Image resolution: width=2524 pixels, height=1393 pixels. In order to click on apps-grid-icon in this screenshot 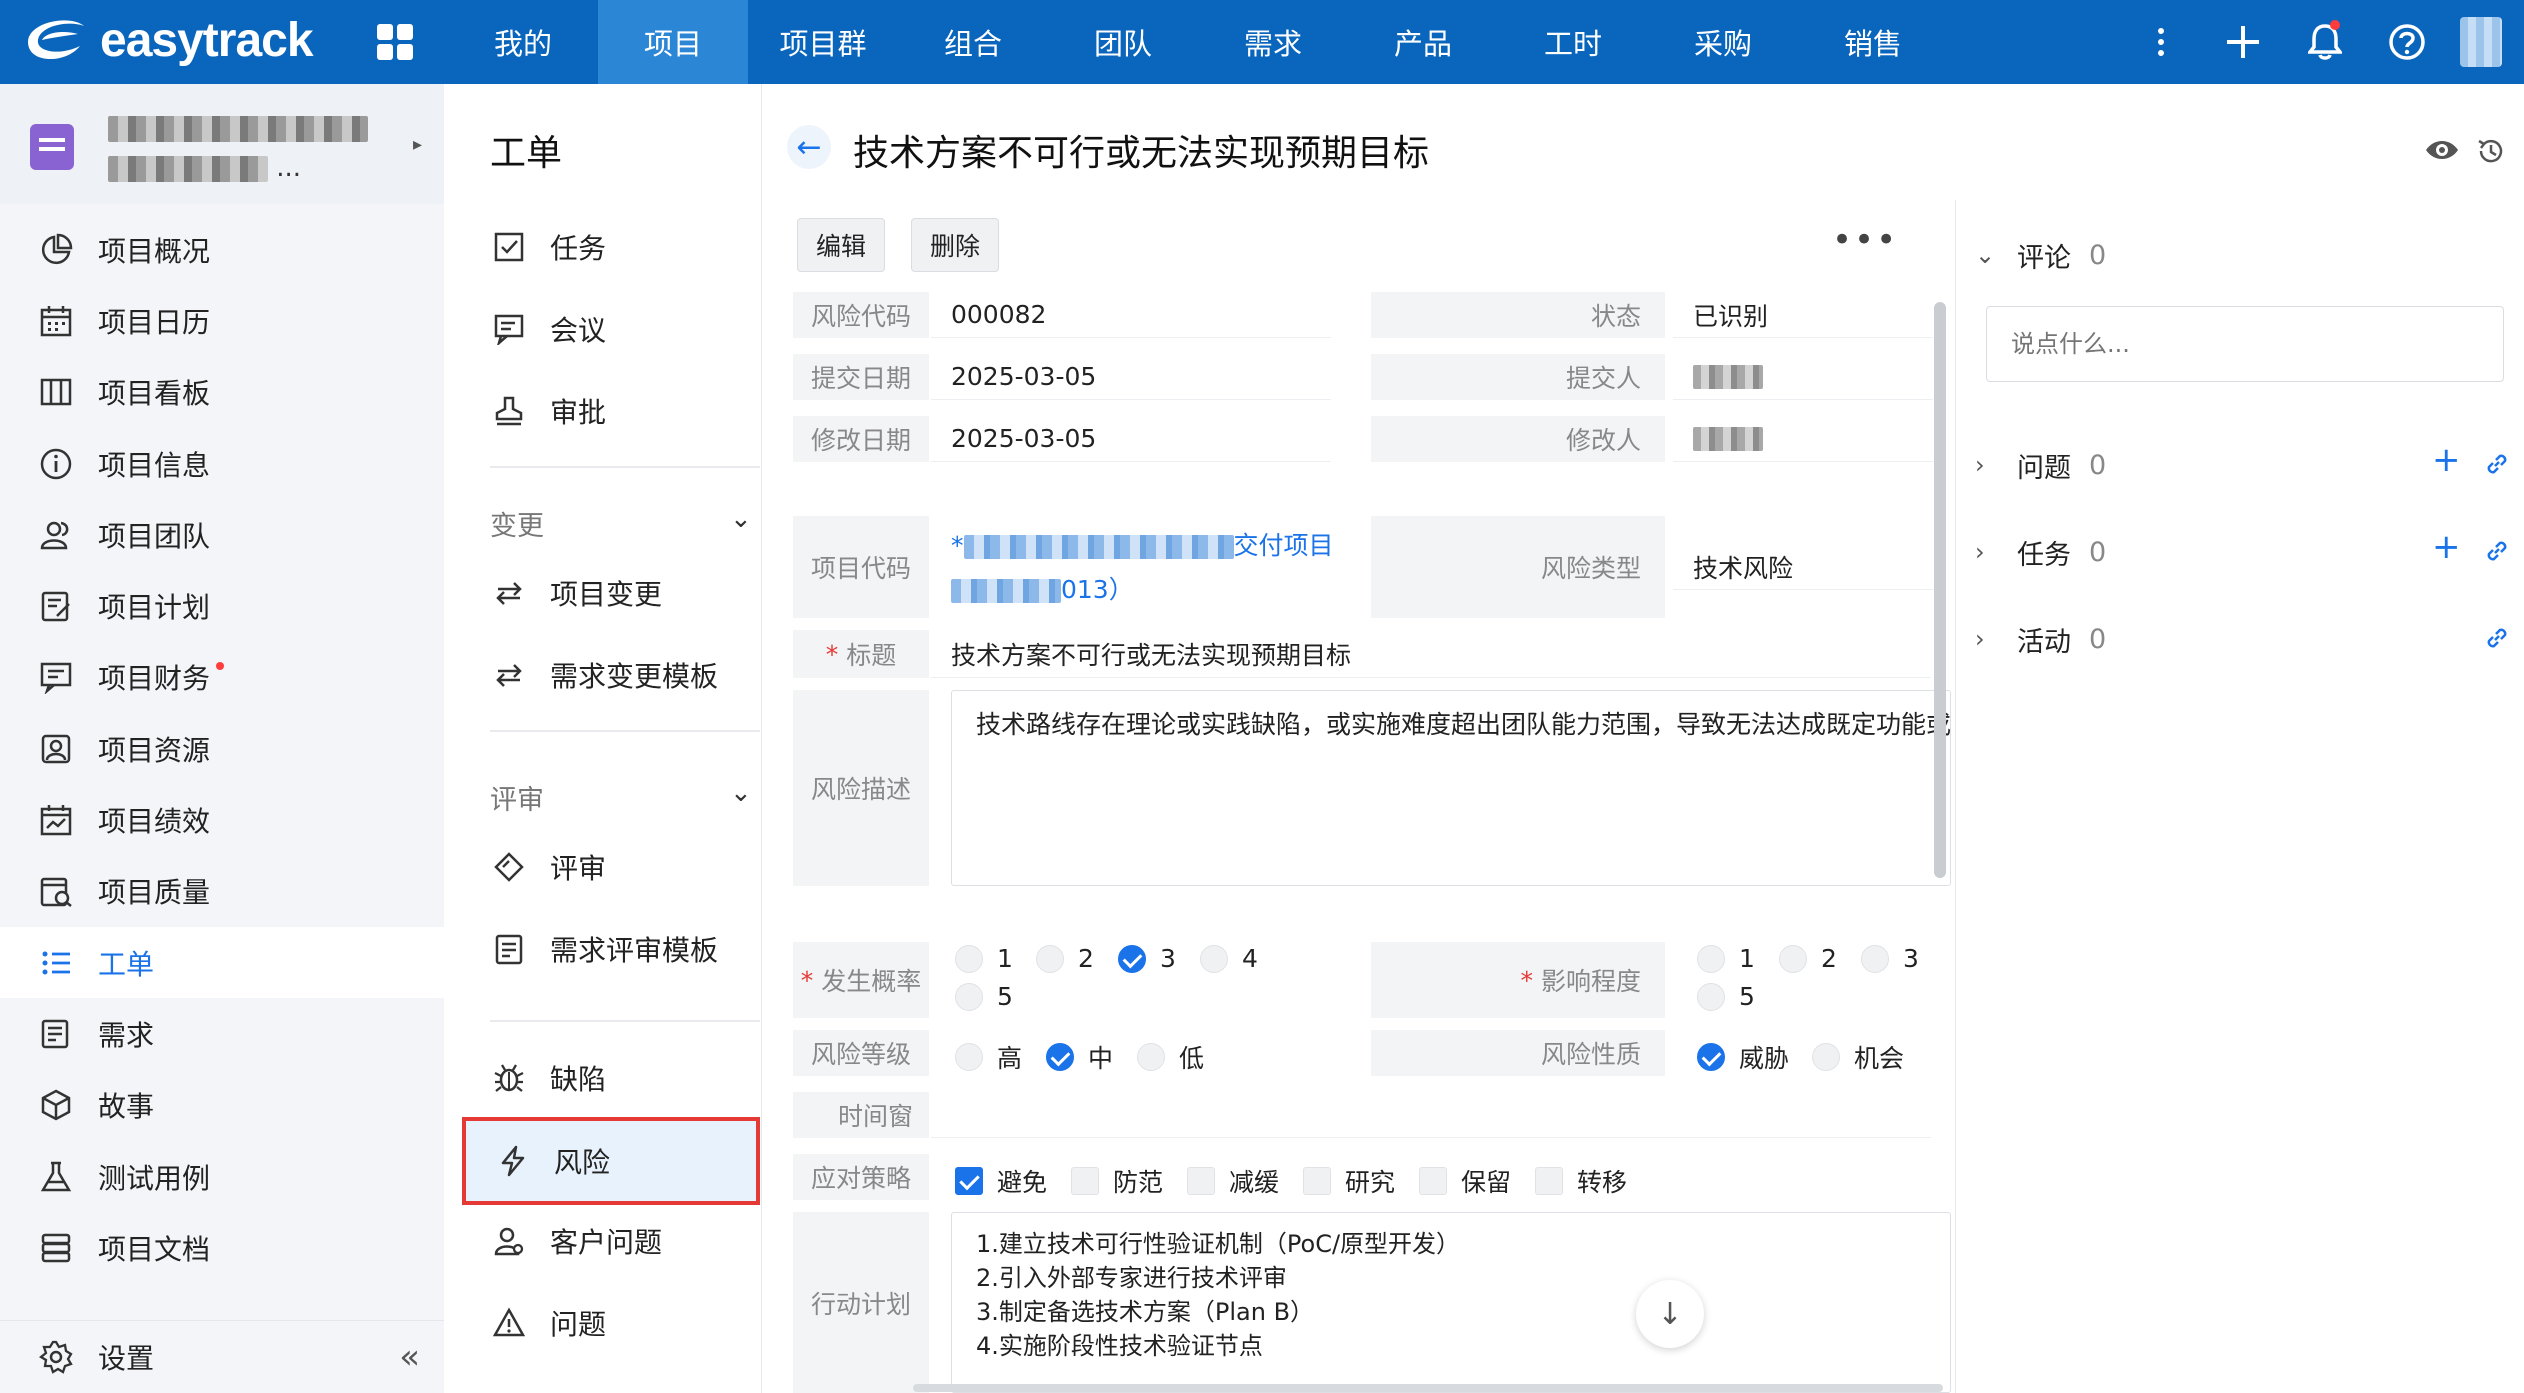, I will do `click(395, 42)`.